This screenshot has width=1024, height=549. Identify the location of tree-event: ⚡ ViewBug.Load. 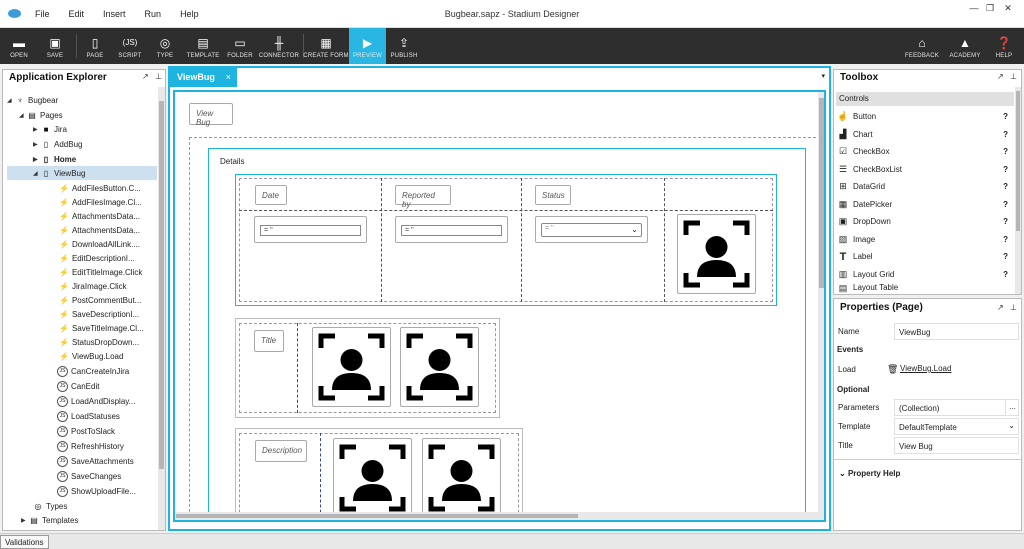
(91, 356).